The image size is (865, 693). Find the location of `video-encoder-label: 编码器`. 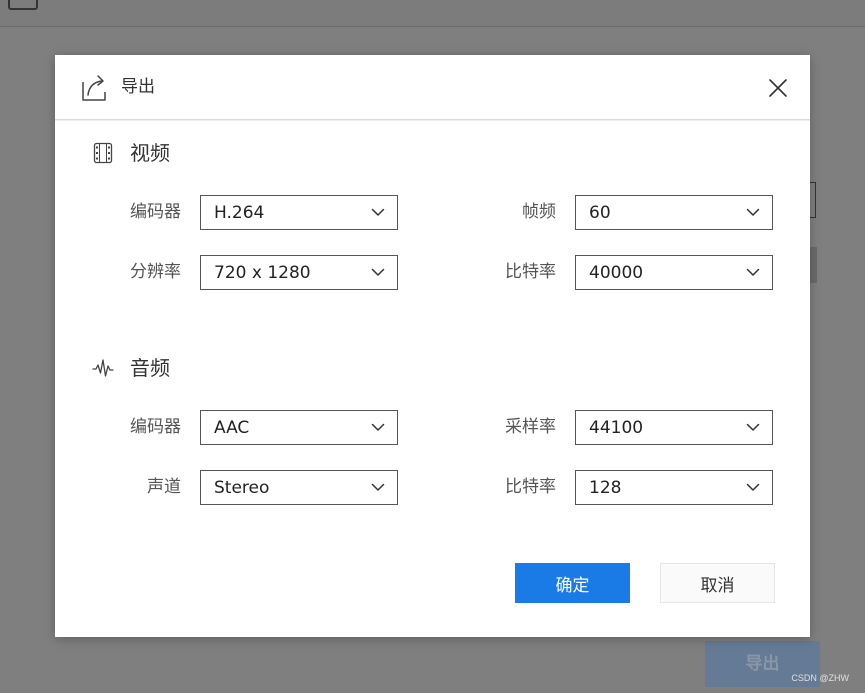

video-encoder-label: 编码器 is located at coordinates (155, 212).